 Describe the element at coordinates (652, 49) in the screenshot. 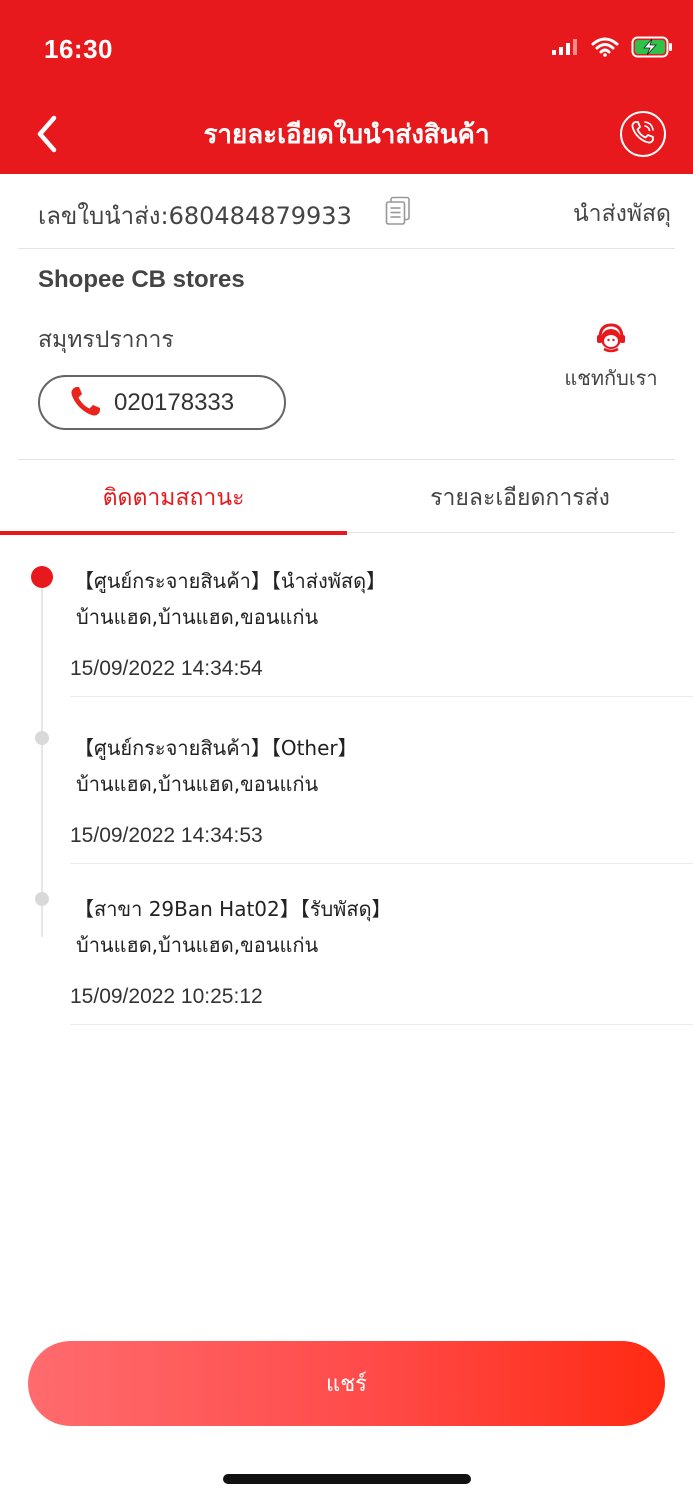

I see `battery-charging-icon` at that location.